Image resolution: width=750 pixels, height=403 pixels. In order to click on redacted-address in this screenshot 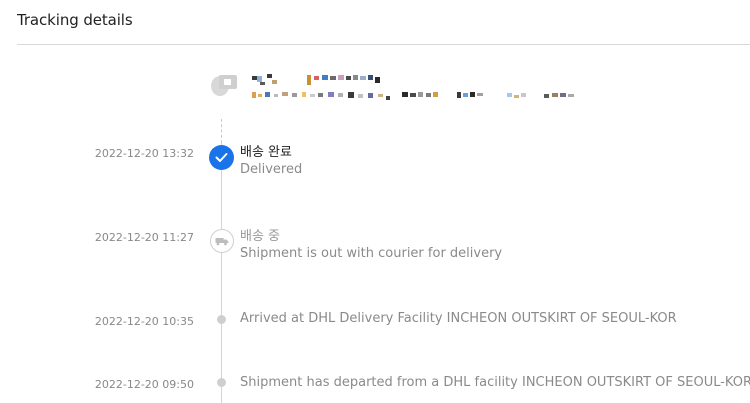, I will do `click(417, 88)`.